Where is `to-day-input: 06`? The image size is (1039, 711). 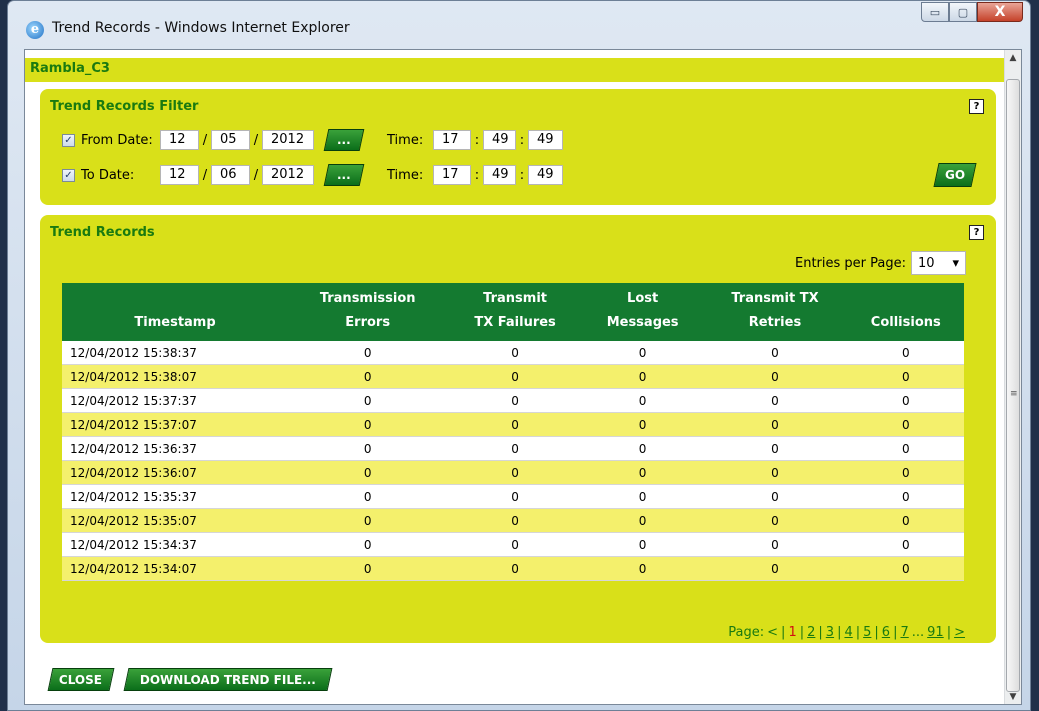 to-day-input: 06 is located at coordinates (230, 175).